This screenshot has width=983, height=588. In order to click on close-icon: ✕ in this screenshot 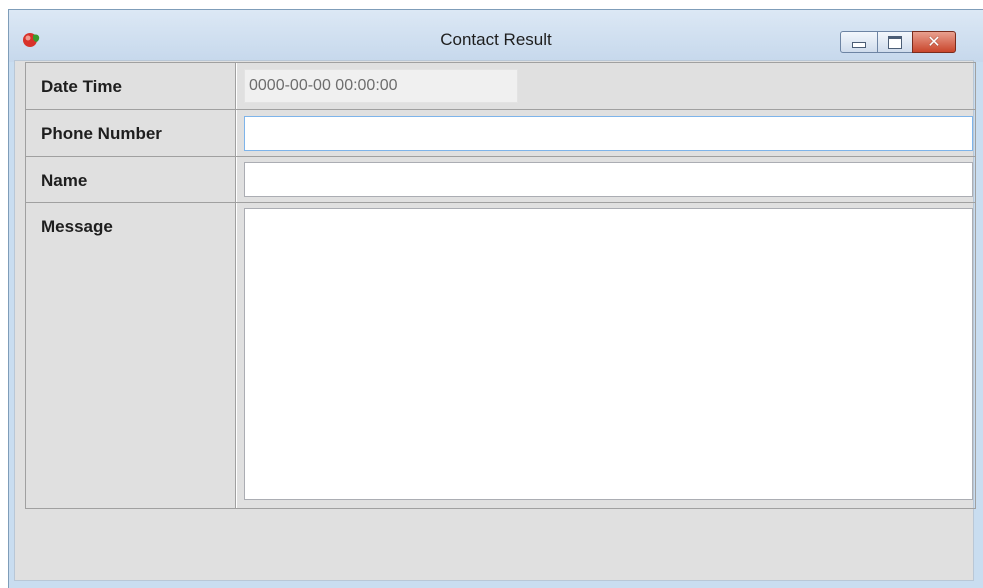, I will do `click(934, 41)`.